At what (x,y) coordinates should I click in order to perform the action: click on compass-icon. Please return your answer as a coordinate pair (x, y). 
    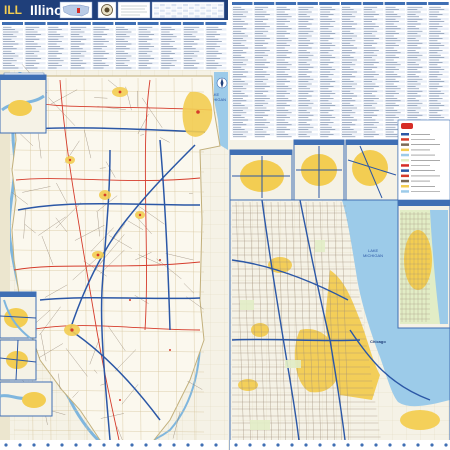
    Looking at the image, I should click on (222, 83).